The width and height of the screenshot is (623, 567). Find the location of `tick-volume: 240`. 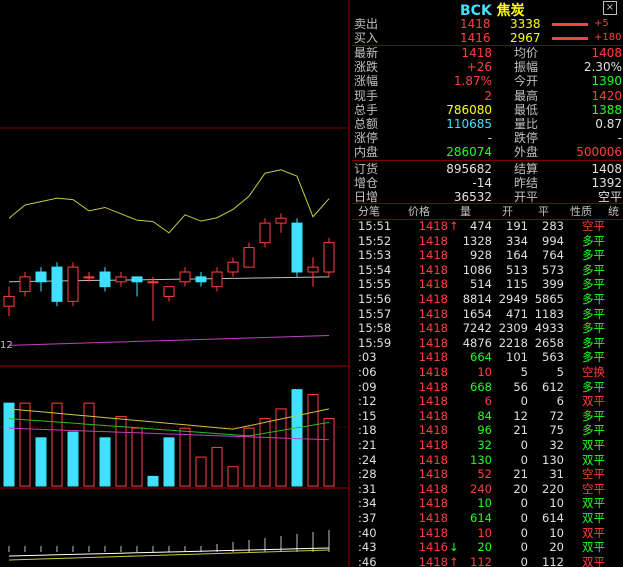

tick-volume: 240 is located at coordinates (481, 488).